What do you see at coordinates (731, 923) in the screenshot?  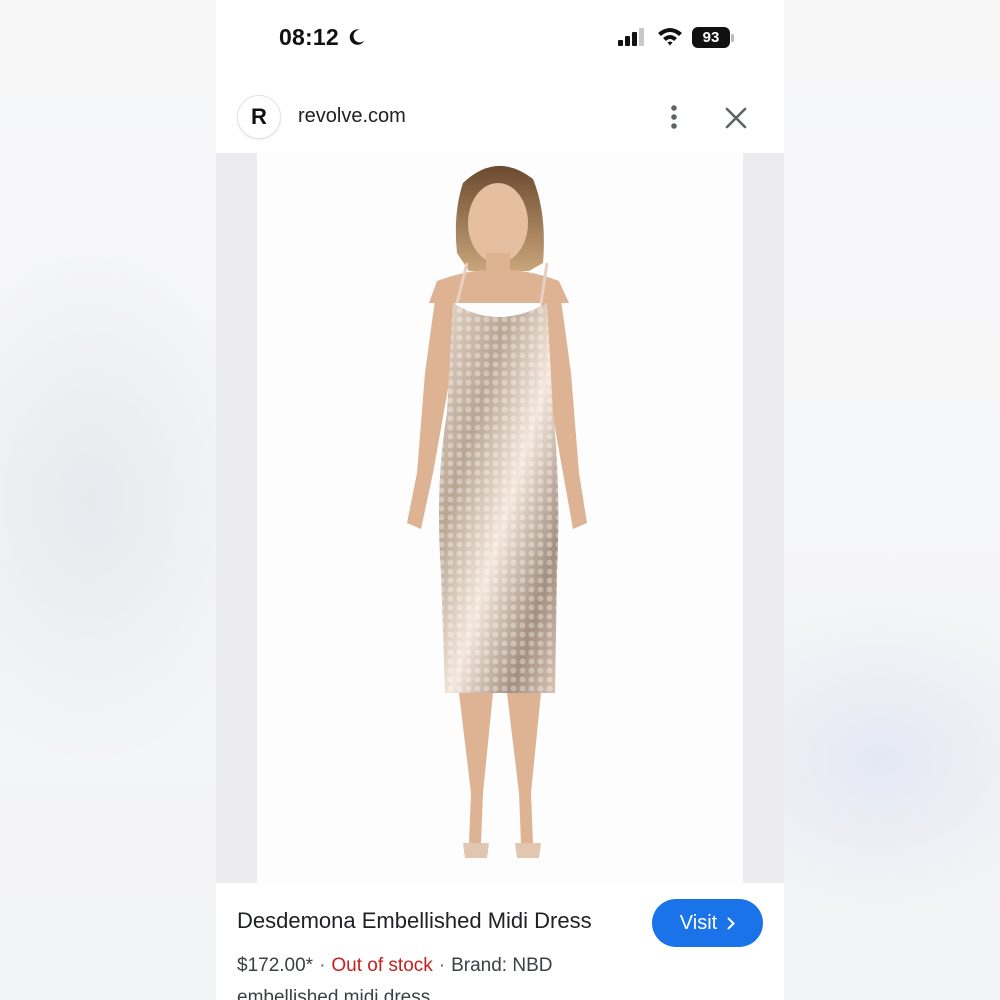 I see `chevron-right-icon` at bounding box center [731, 923].